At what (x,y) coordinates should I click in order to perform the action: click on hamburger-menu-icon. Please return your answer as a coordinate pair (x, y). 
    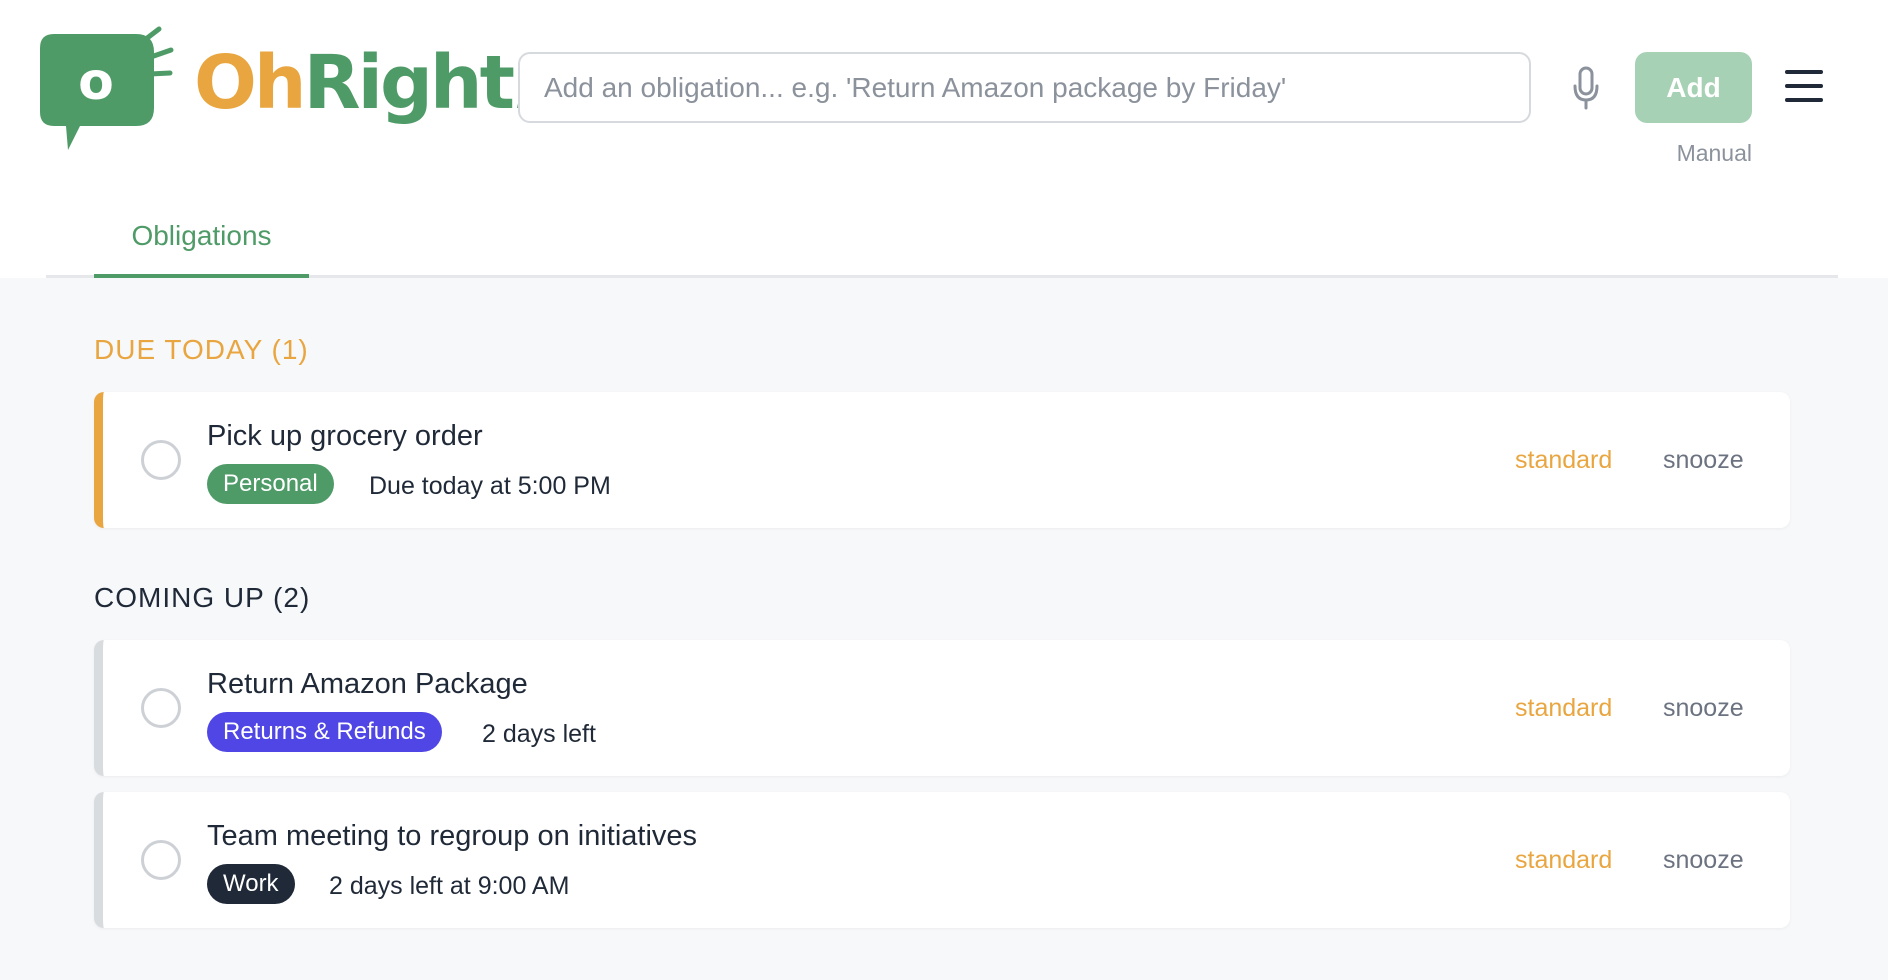
    Looking at the image, I should click on (1804, 86).